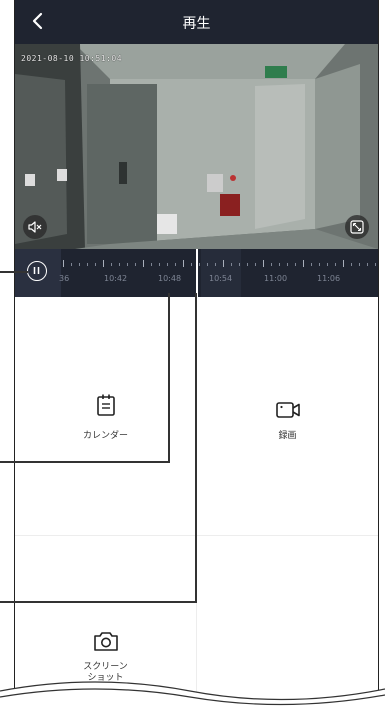  I want to click on calendar-icon, so click(106, 405).